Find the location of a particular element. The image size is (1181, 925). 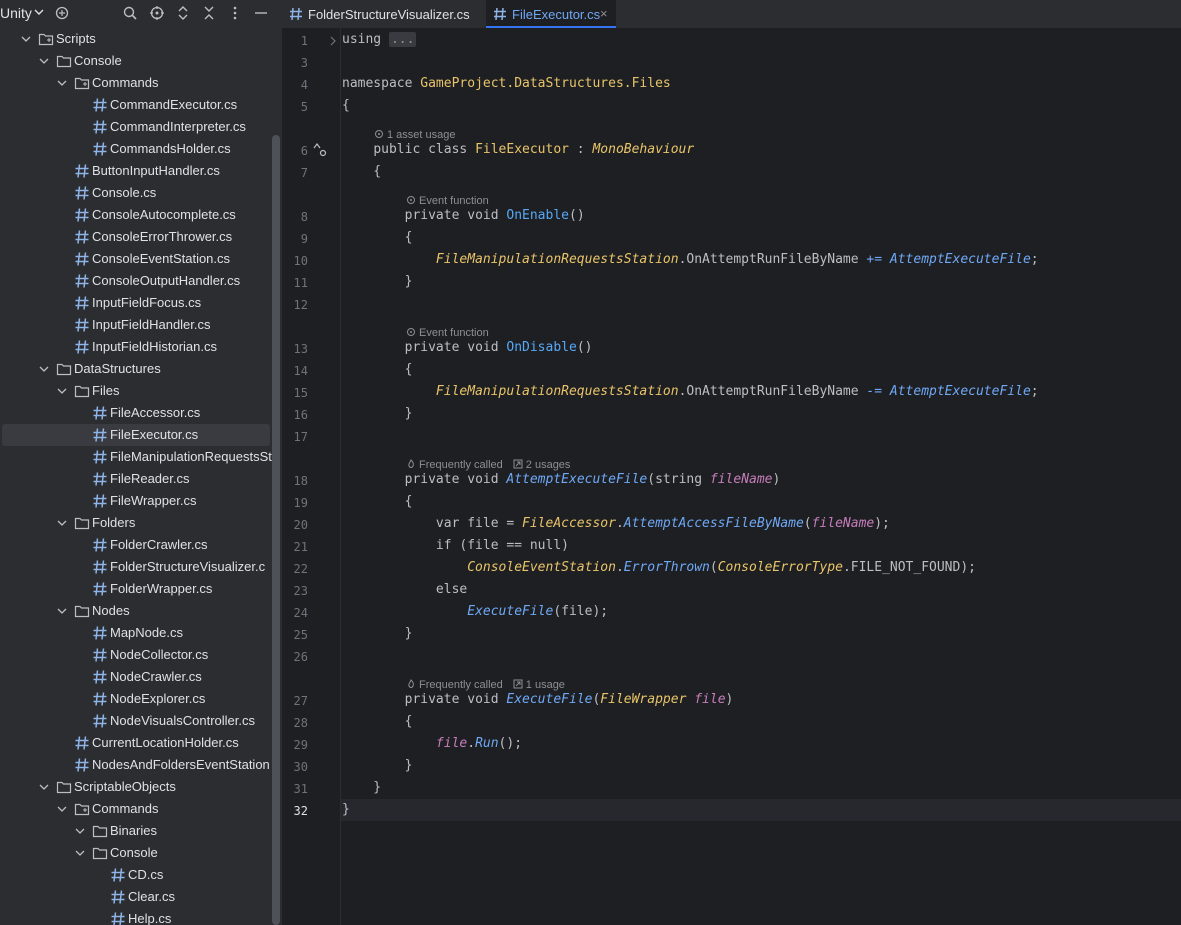

tree-file-item: CurrentLocationHolder.cs is located at coordinates (141, 743).